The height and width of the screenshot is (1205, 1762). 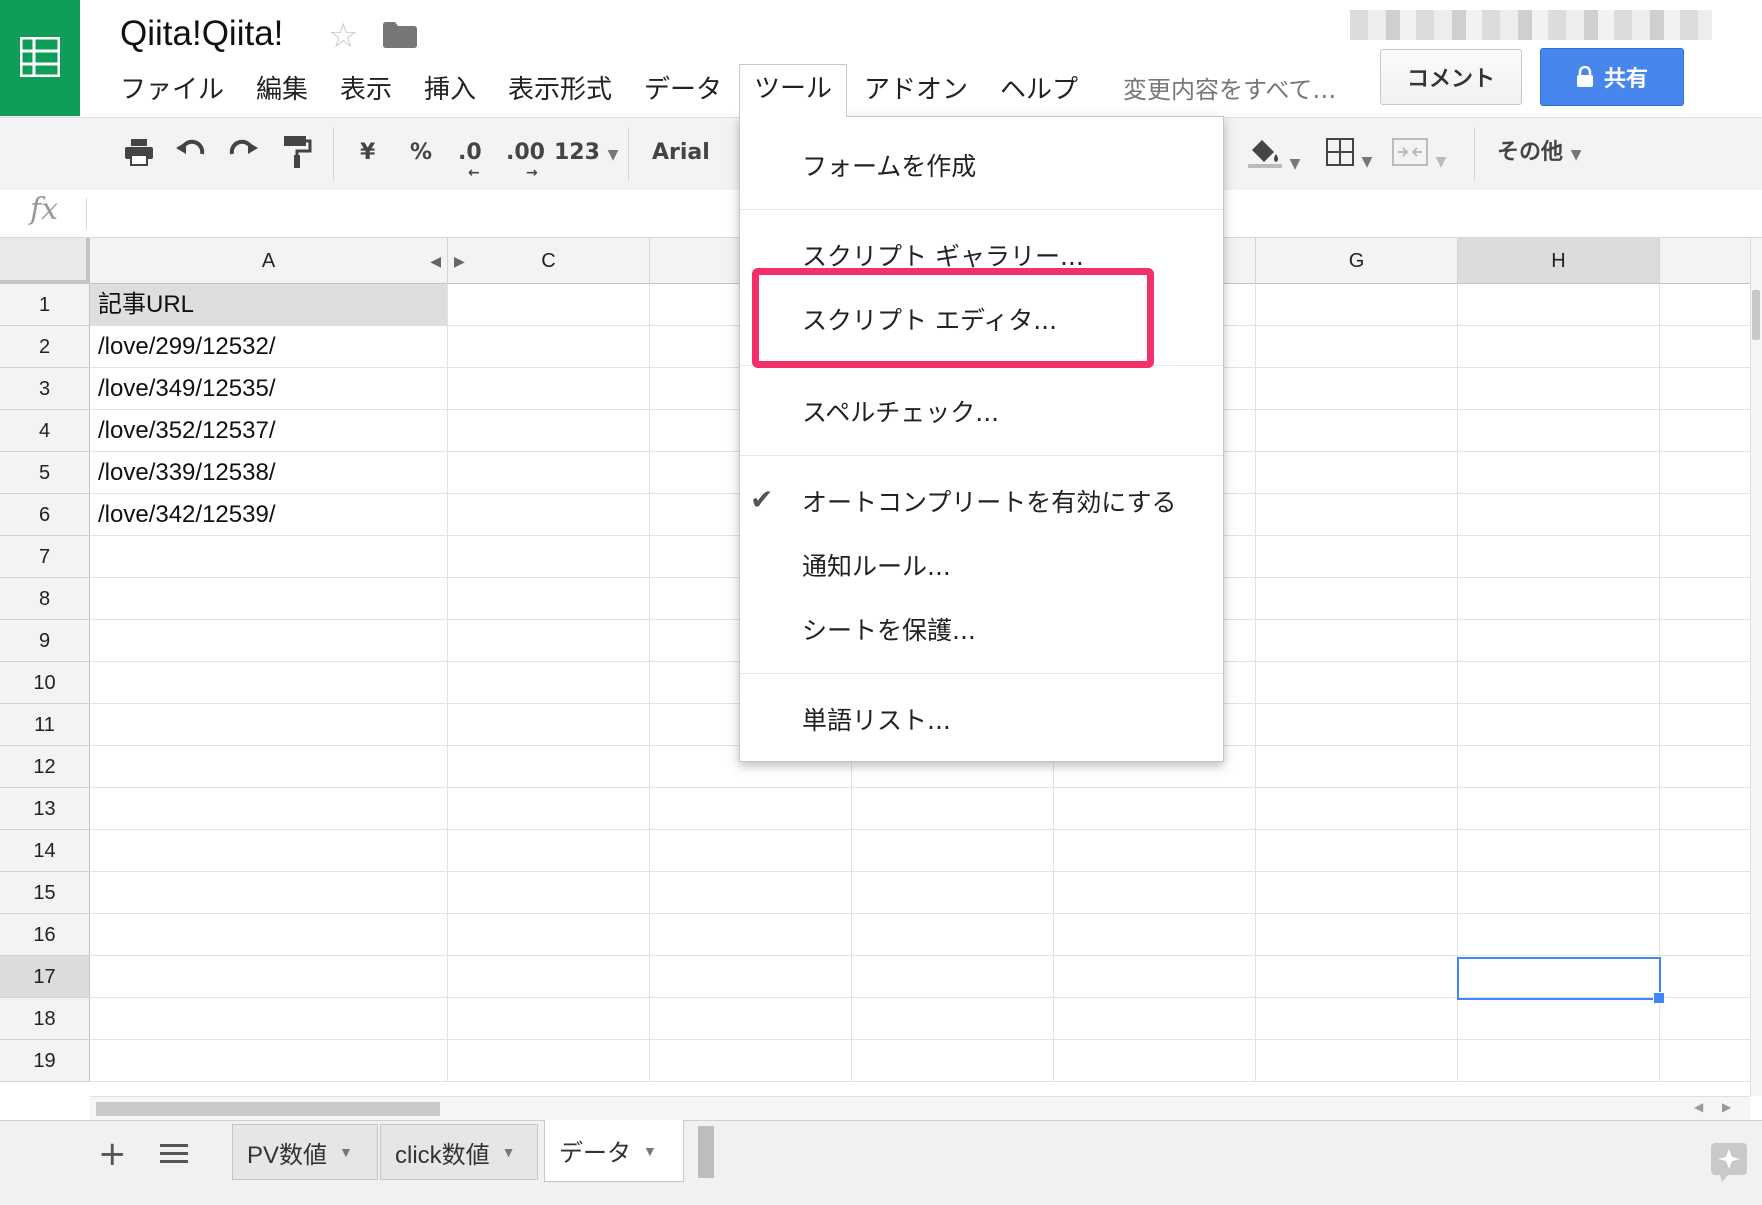 What do you see at coordinates (1357, 261) in the screenshot?
I see `column-header-g: G` at bounding box center [1357, 261].